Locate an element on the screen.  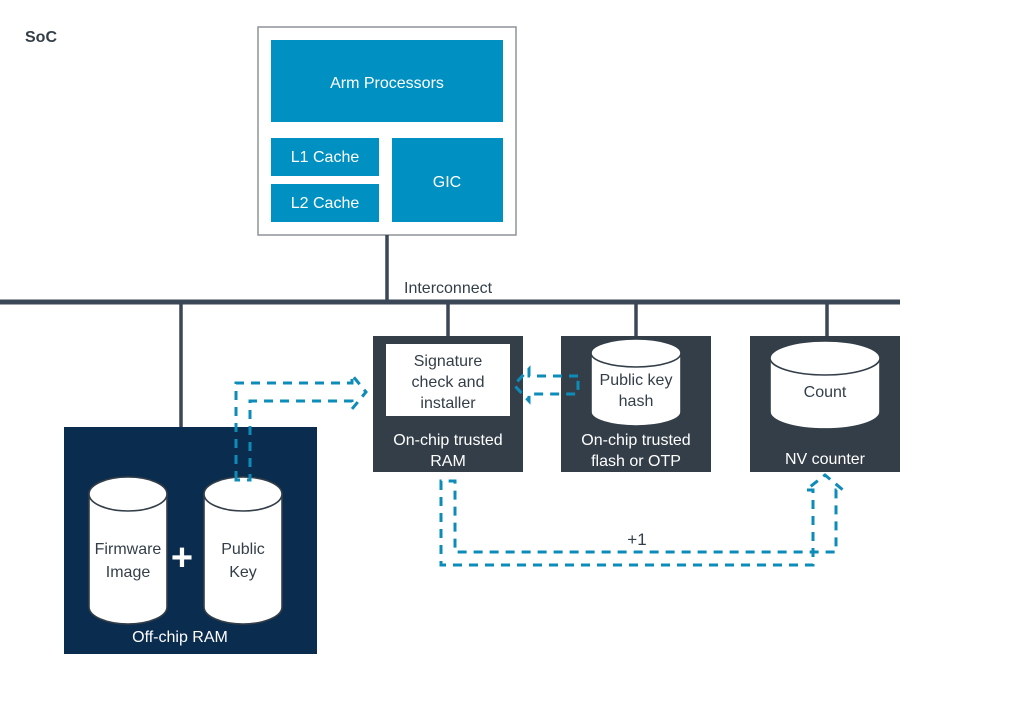
public-key-hash-cylinder: Public key hash is located at coordinates (636, 382).